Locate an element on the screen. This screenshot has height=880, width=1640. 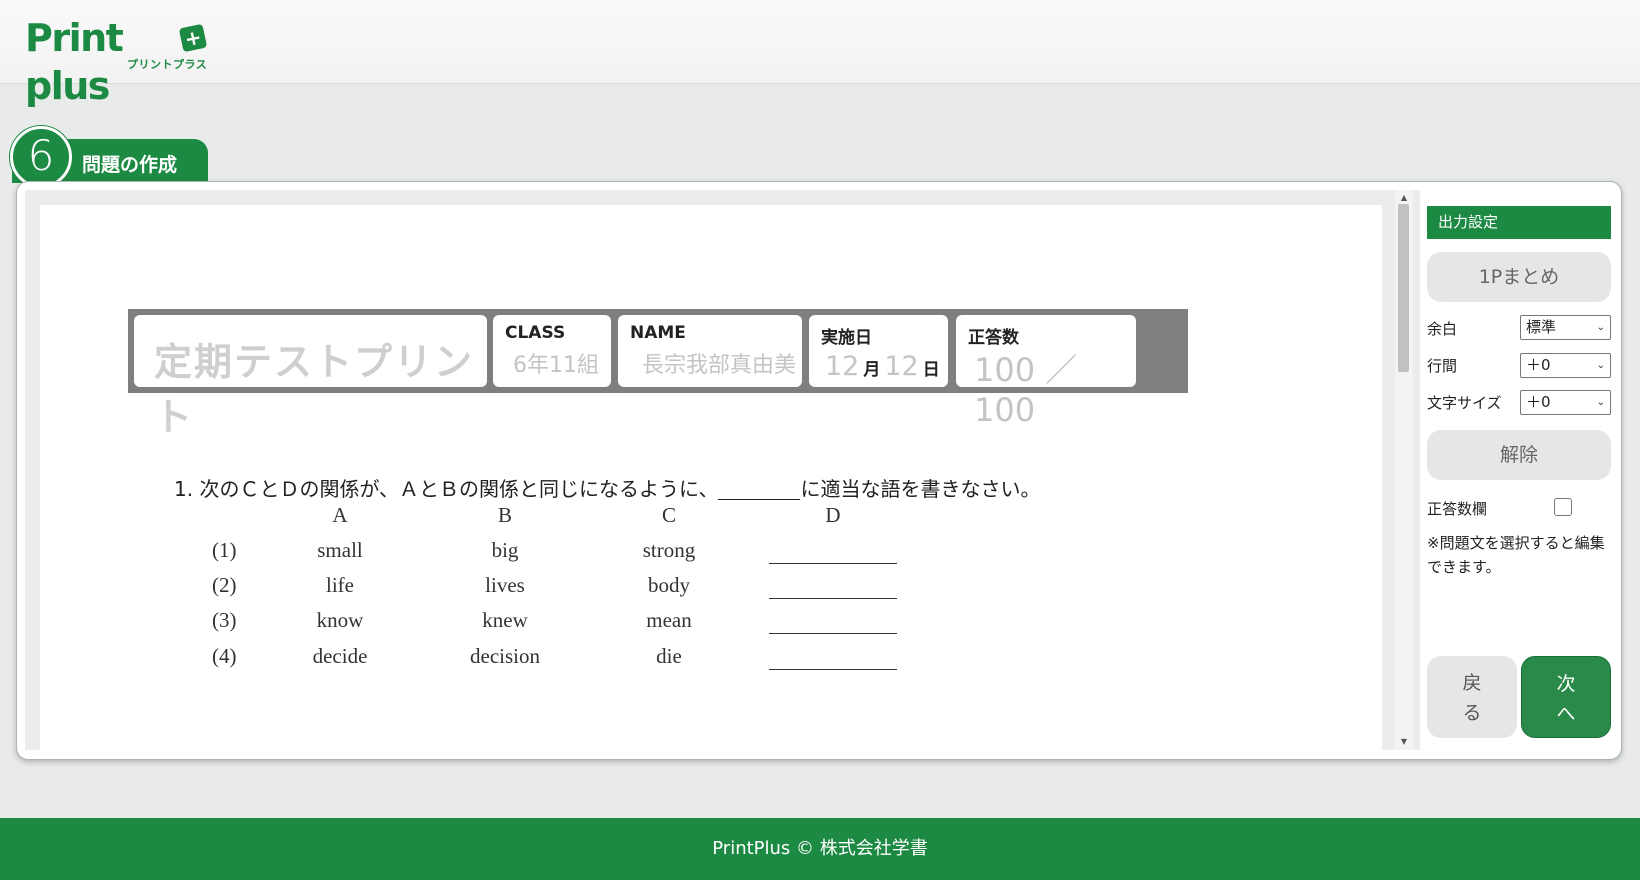
row-cell-c: mean is located at coordinates (669, 620).